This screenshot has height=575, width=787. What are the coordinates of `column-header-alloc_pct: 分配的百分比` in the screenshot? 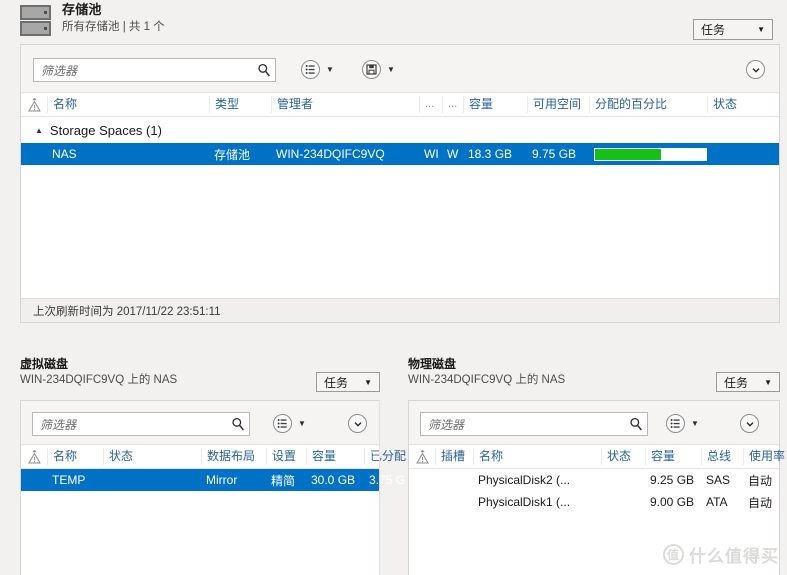 It's located at (648, 104).